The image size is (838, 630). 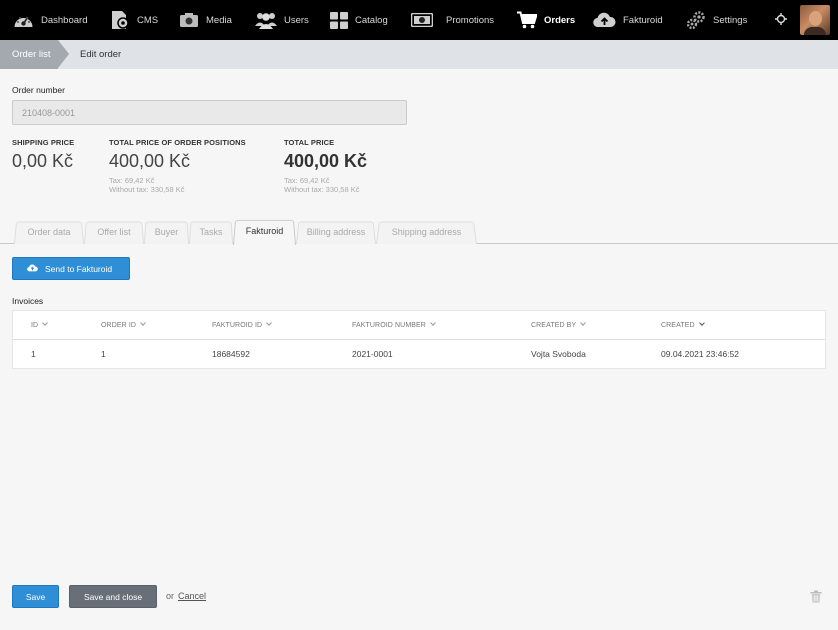 What do you see at coordinates (132, 180) in the screenshot?
I see `positions-price-tax: Tax: 69,42 Kč` at bounding box center [132, 180].